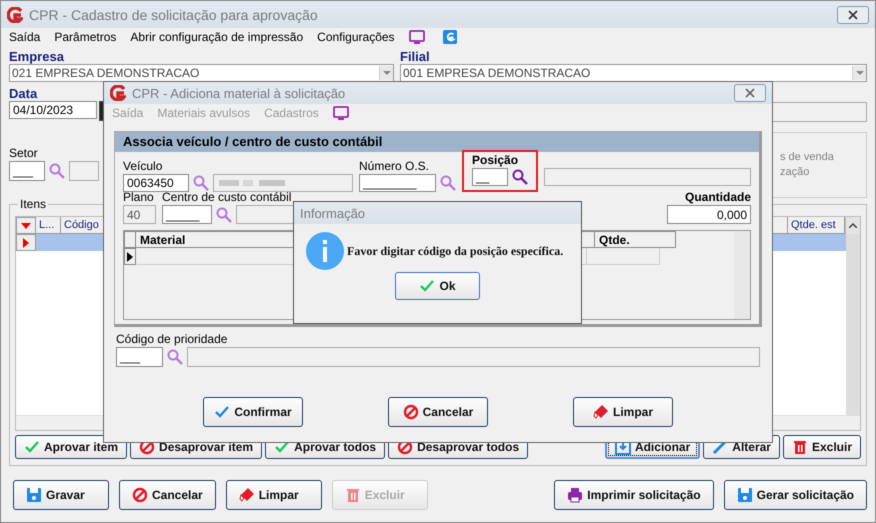 This screenshot has height=523, width=876. I want to click on cost-center-field: _____, so click(187, 214).